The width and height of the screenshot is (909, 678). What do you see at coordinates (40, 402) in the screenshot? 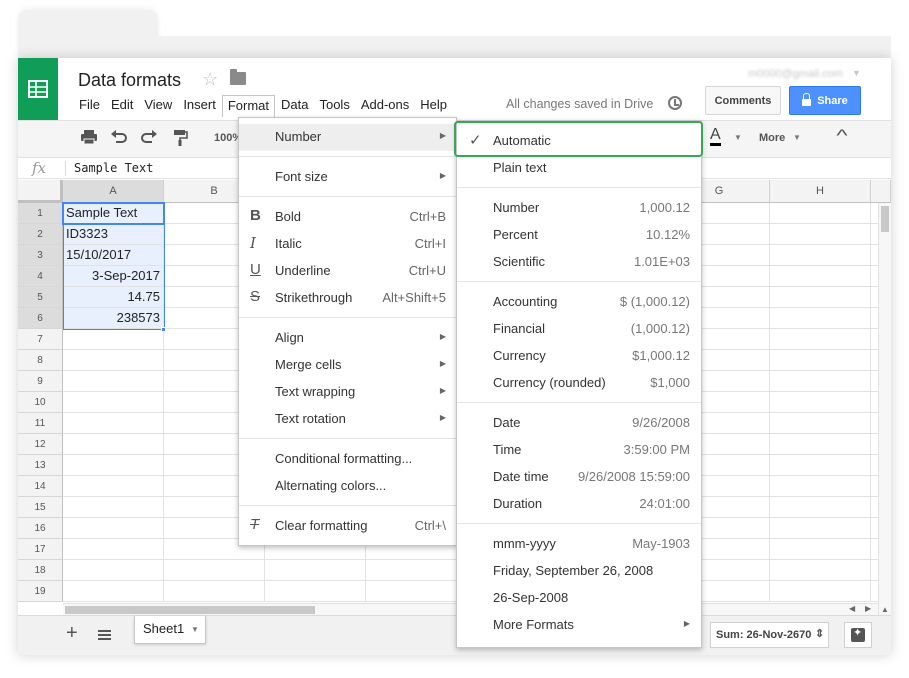
I see `row-header: 10` at bounding box center [40, 402].